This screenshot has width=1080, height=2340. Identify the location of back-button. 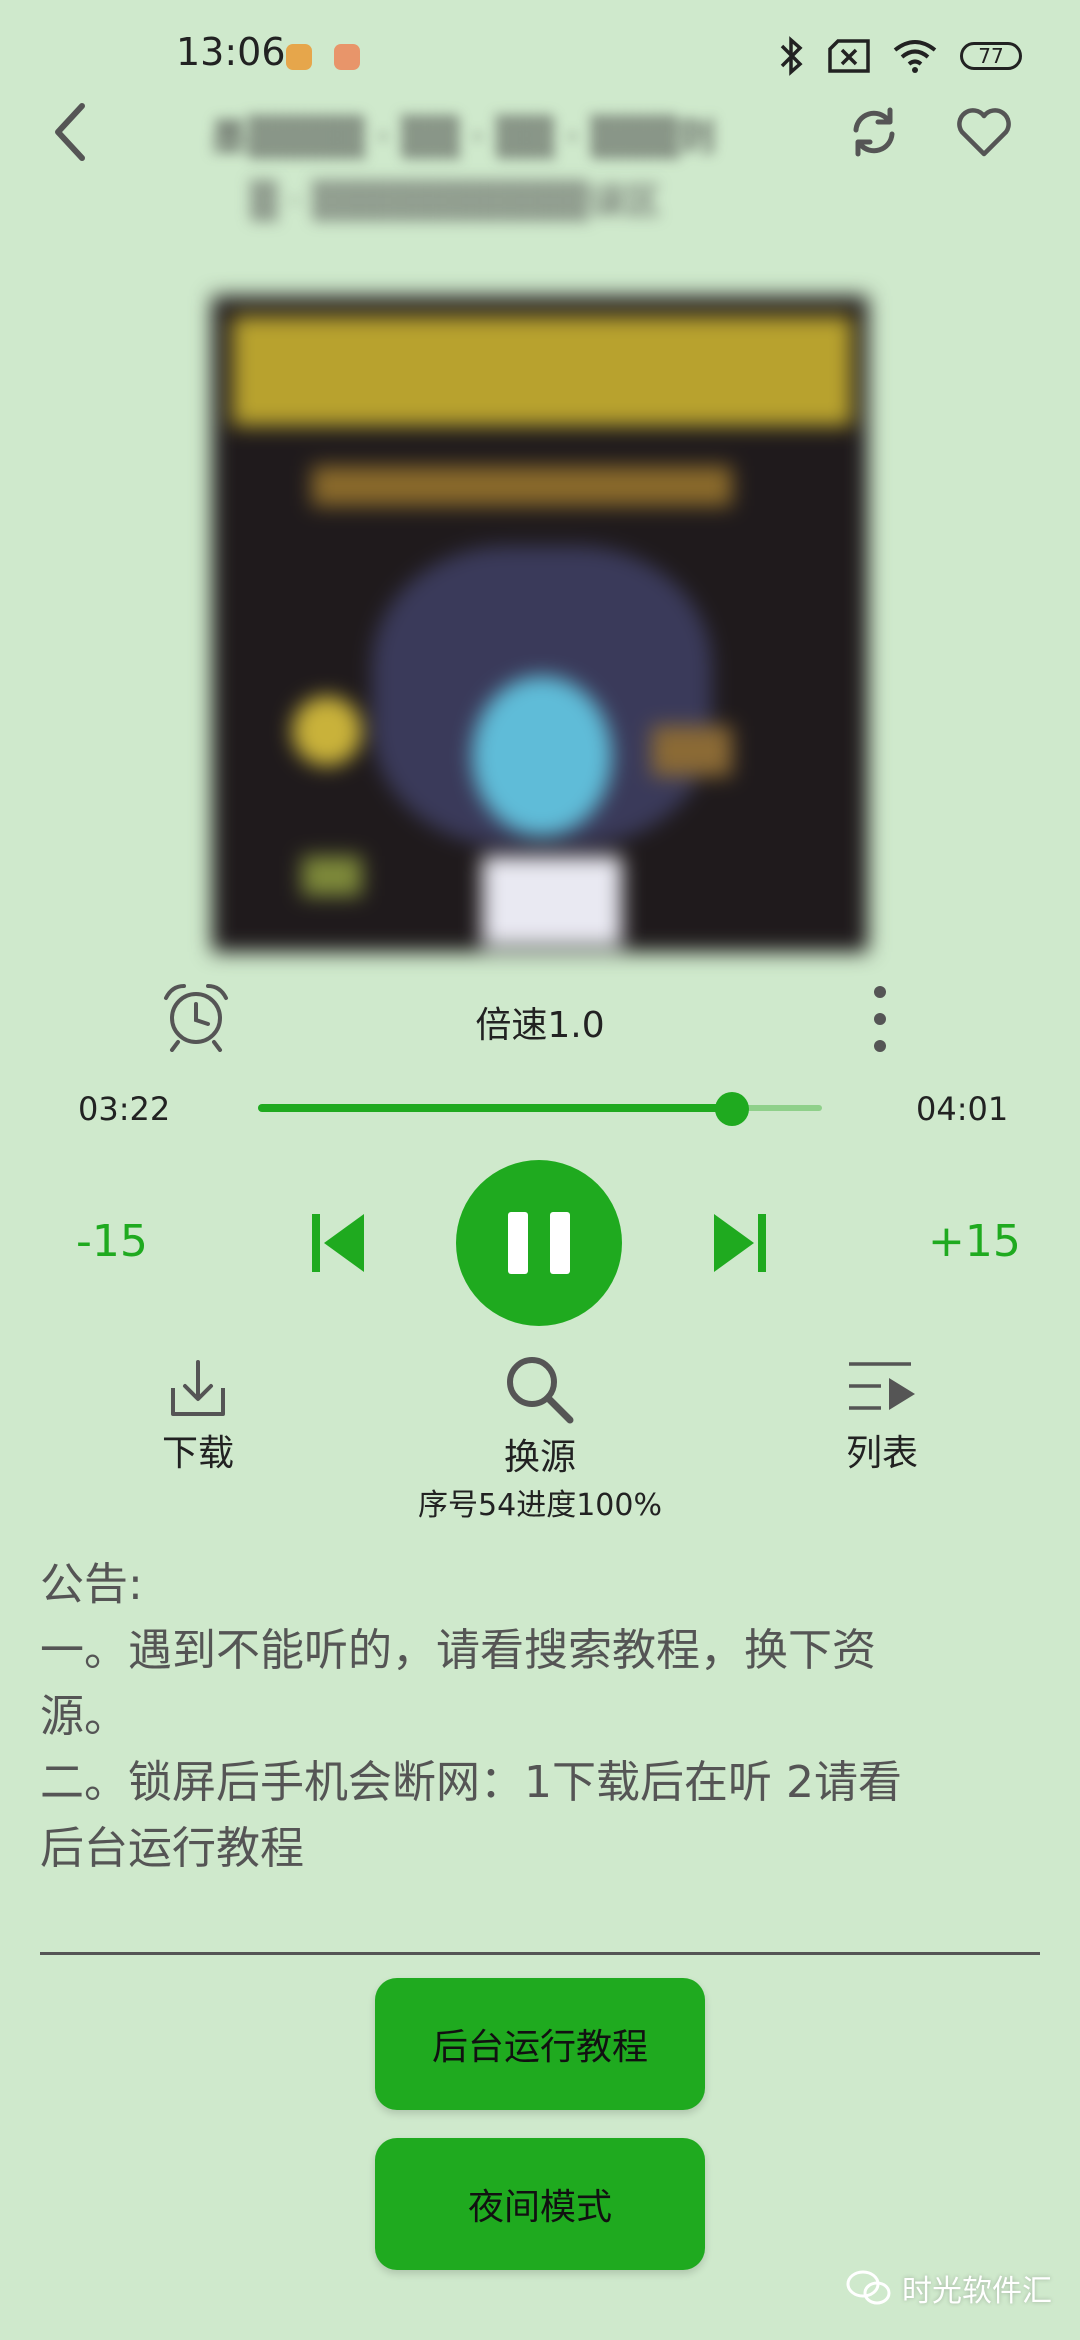
(70, 132).